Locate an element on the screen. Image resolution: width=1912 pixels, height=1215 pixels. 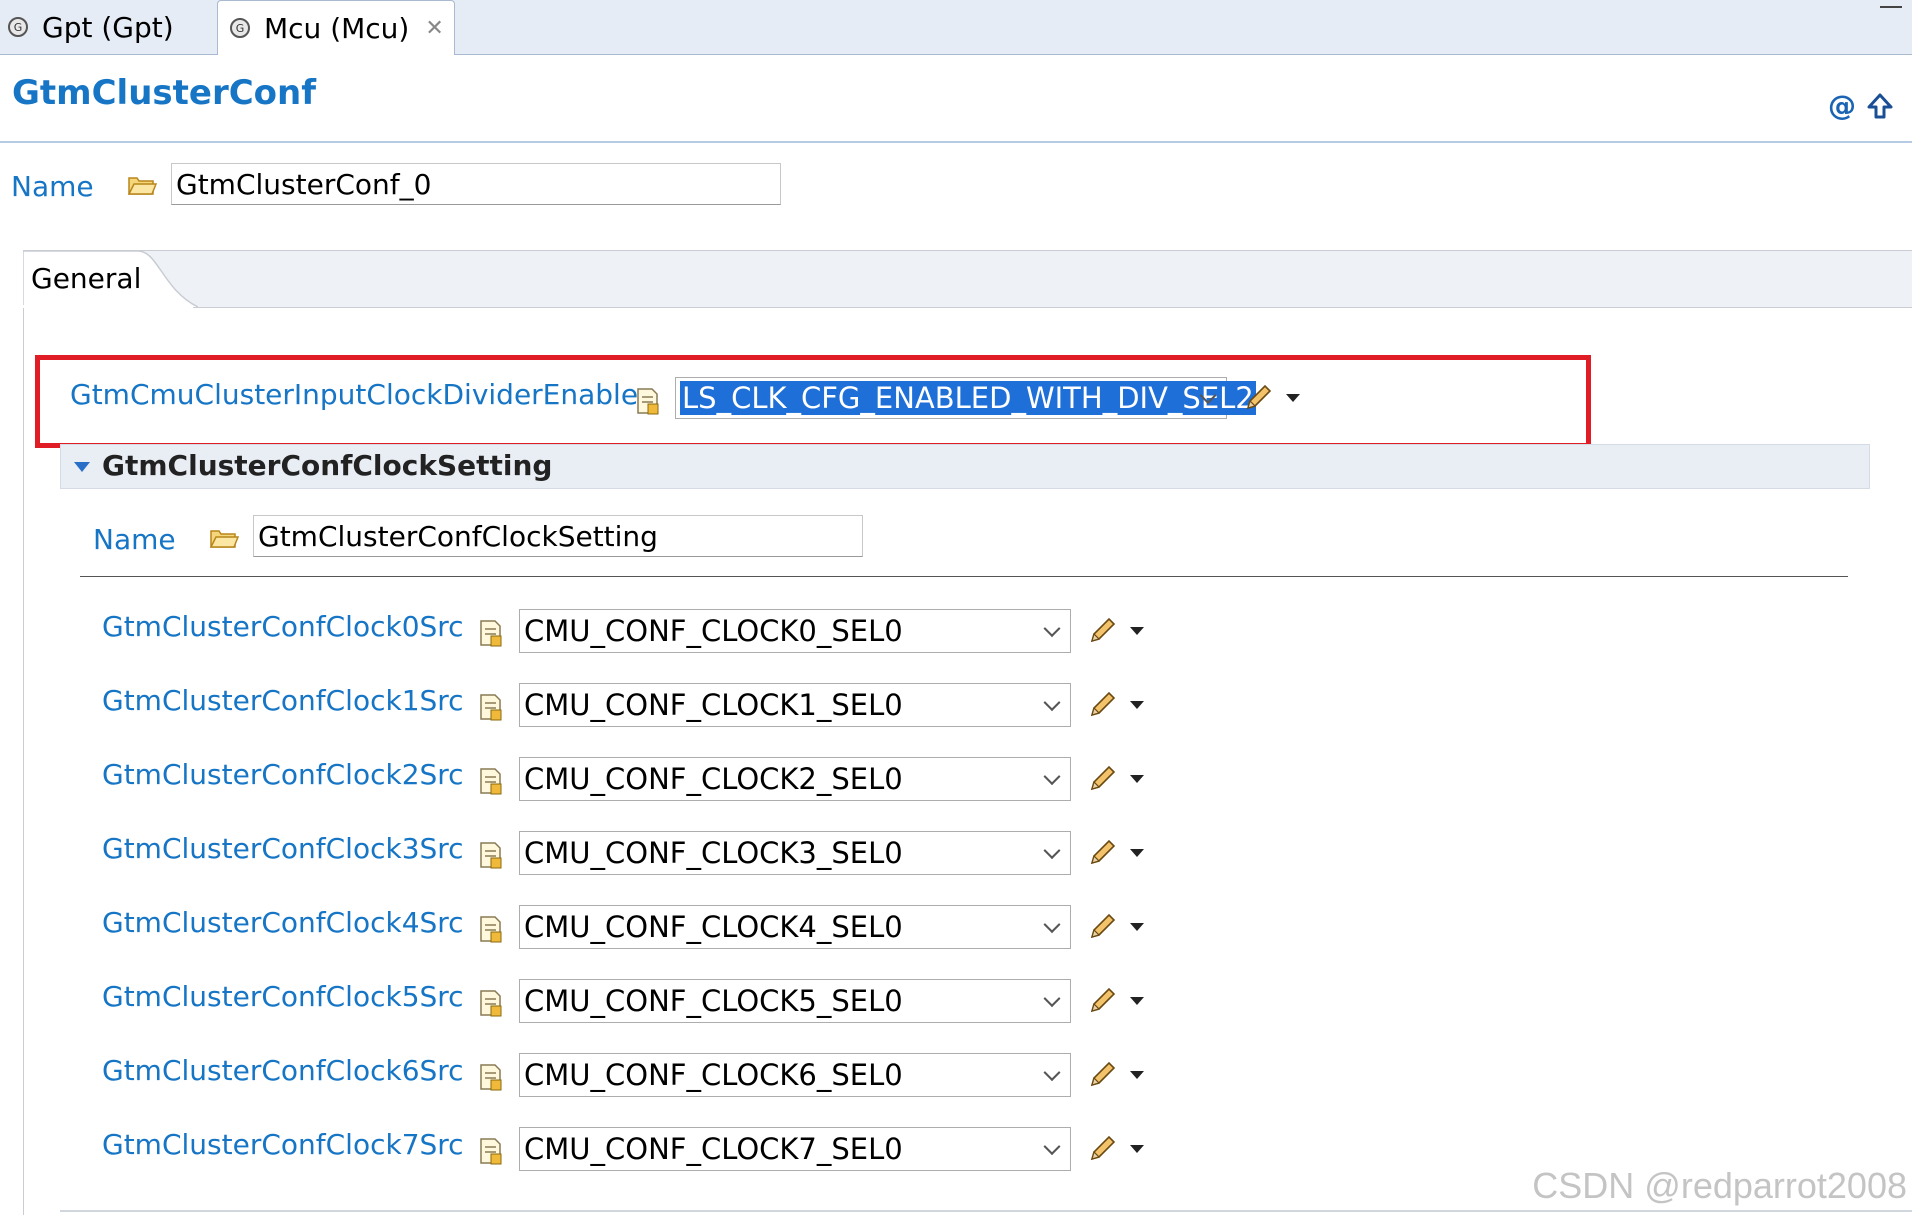
clock-src-label: GtmClusterConfClock1Src is located at coordinates (283, 700).